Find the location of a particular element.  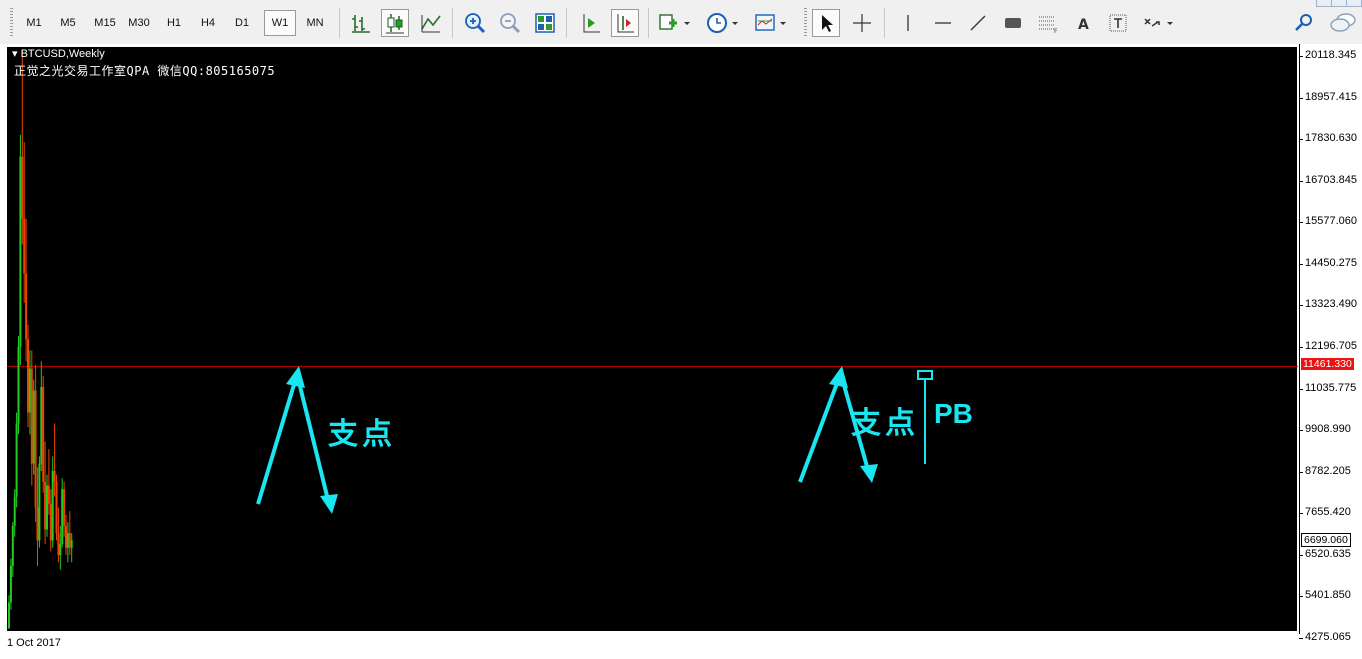

price-axis-label: 15577.060 is located at coordinates (1331, 221).